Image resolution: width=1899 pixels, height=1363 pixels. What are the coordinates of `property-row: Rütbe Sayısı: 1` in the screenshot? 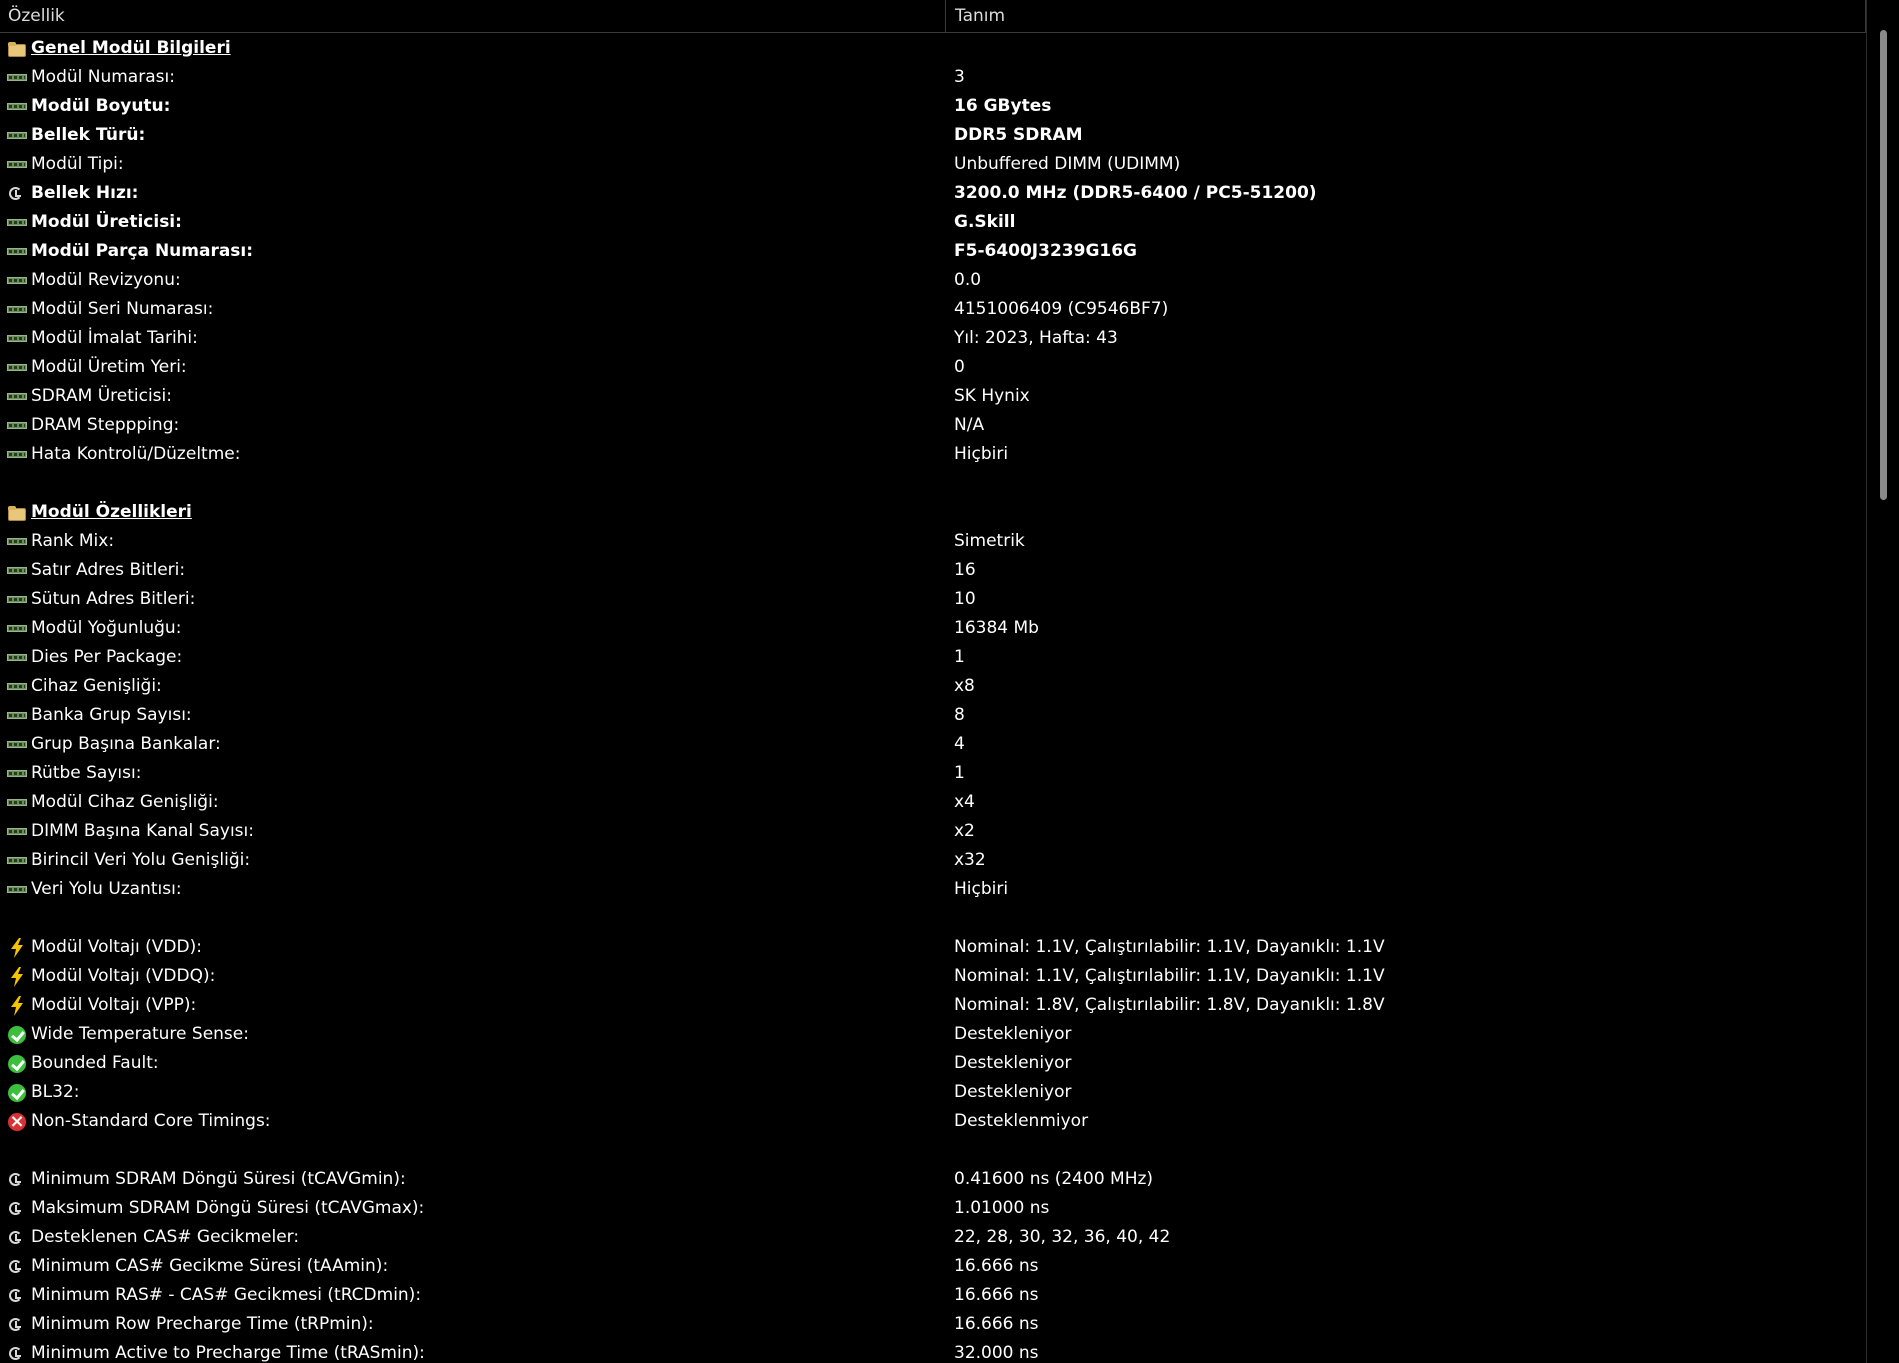 It's located at (933, 773).